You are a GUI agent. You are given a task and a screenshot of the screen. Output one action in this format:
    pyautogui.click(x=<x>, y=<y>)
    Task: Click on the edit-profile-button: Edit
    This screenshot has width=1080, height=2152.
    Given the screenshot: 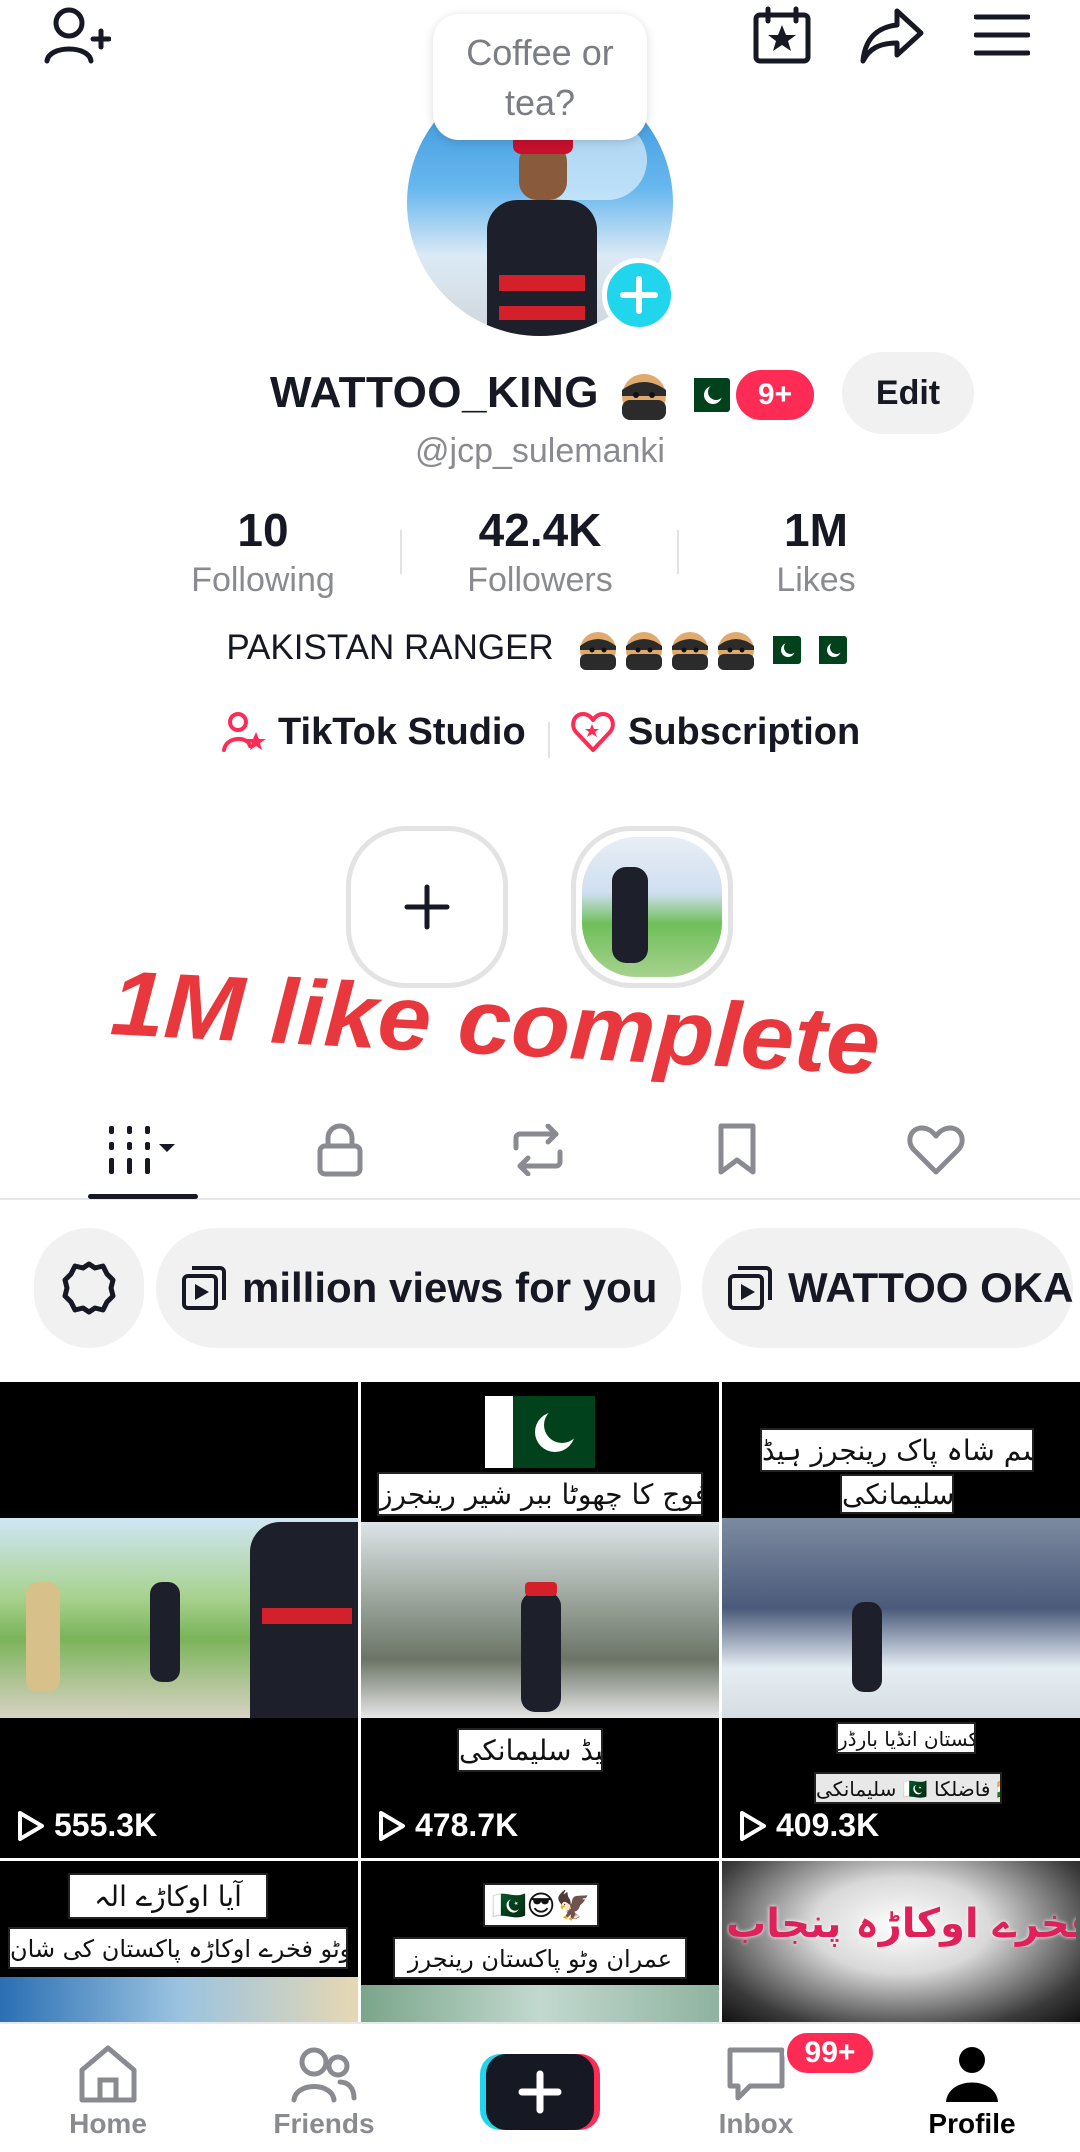 What is the action you would take?
    pyautogui.click(x=908, y=393)
    